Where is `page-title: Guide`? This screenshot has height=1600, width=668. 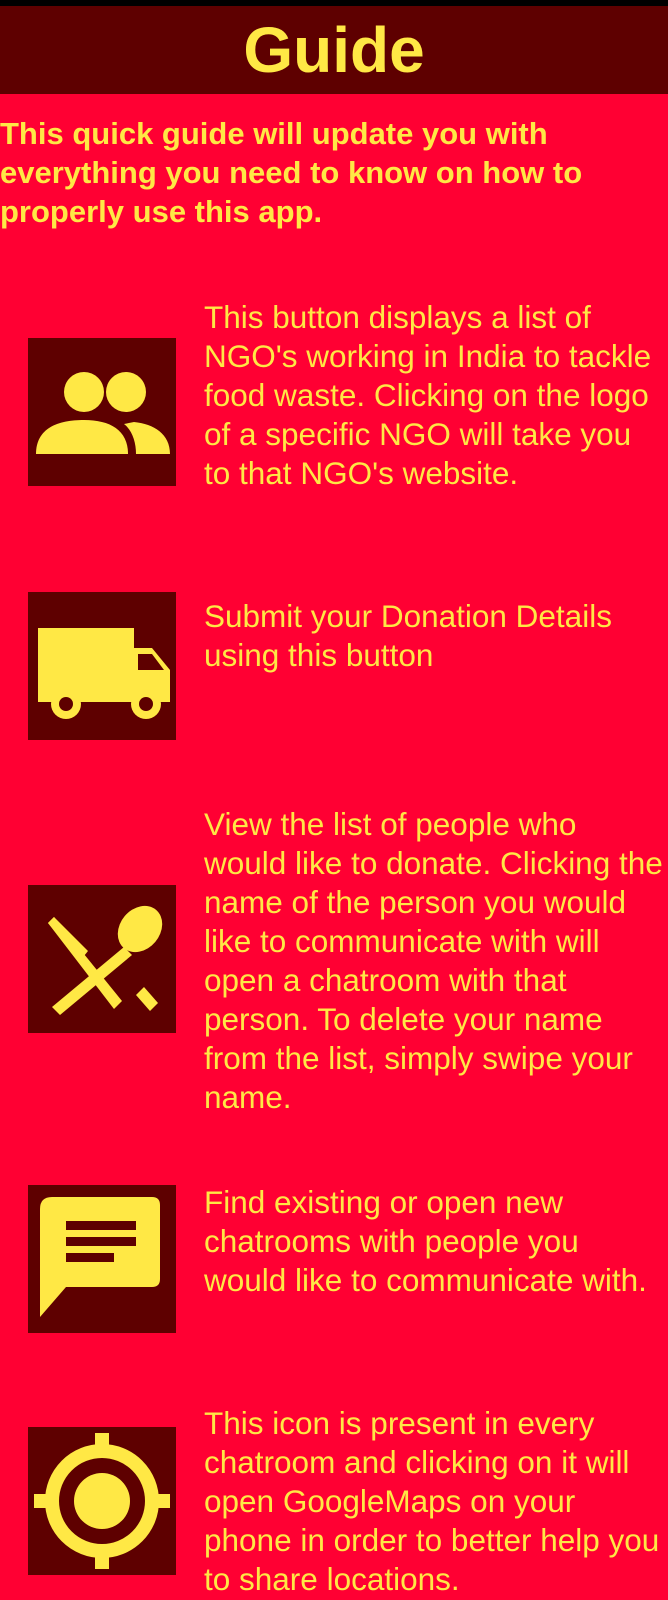
page-title: Guide is located at coordinates (334, 50).